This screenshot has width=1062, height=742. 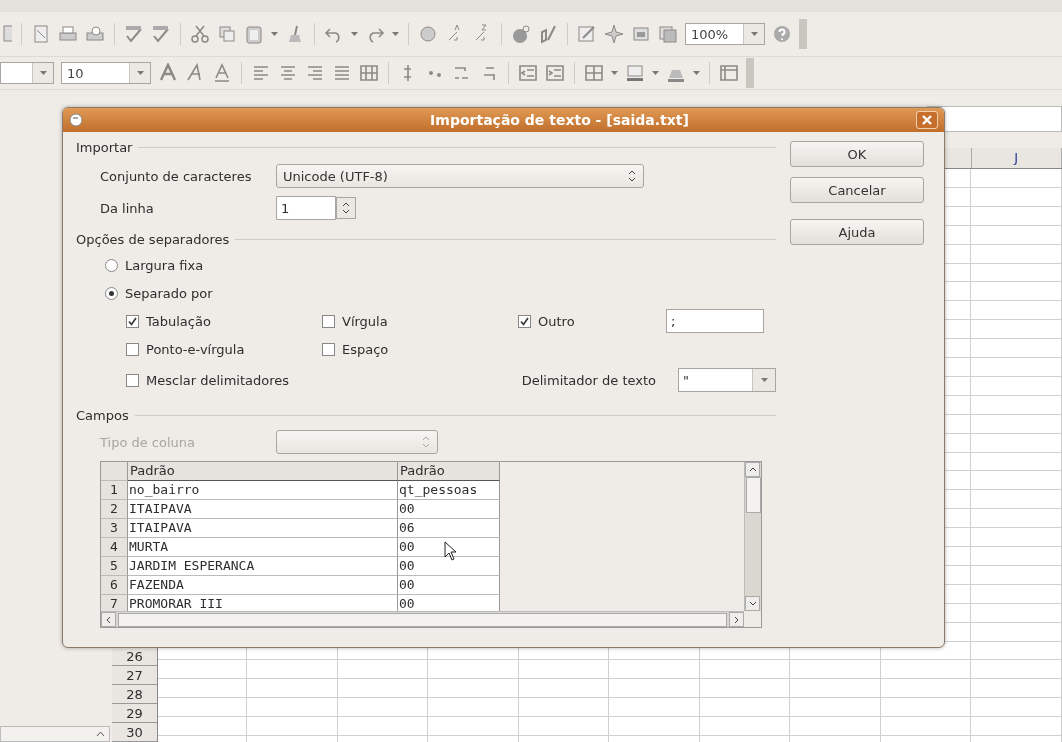 What do you see at coordinates (254, 34) in the screenshot?
I see `clipboard-icon` at bounding box center [254, 34].